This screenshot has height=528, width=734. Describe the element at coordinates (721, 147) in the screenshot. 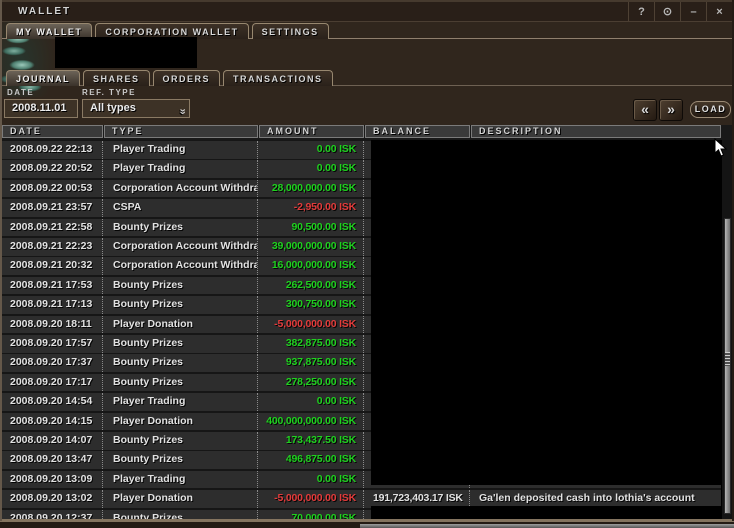

I see `mouse-cursor-icon` at that location.